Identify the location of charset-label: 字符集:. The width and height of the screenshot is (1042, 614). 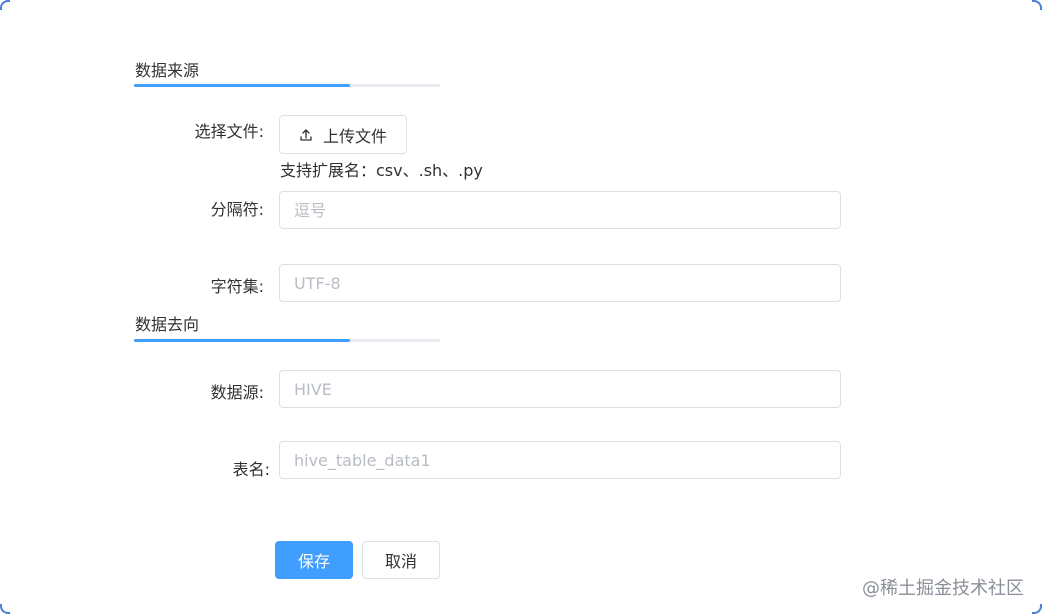
(237, 286).